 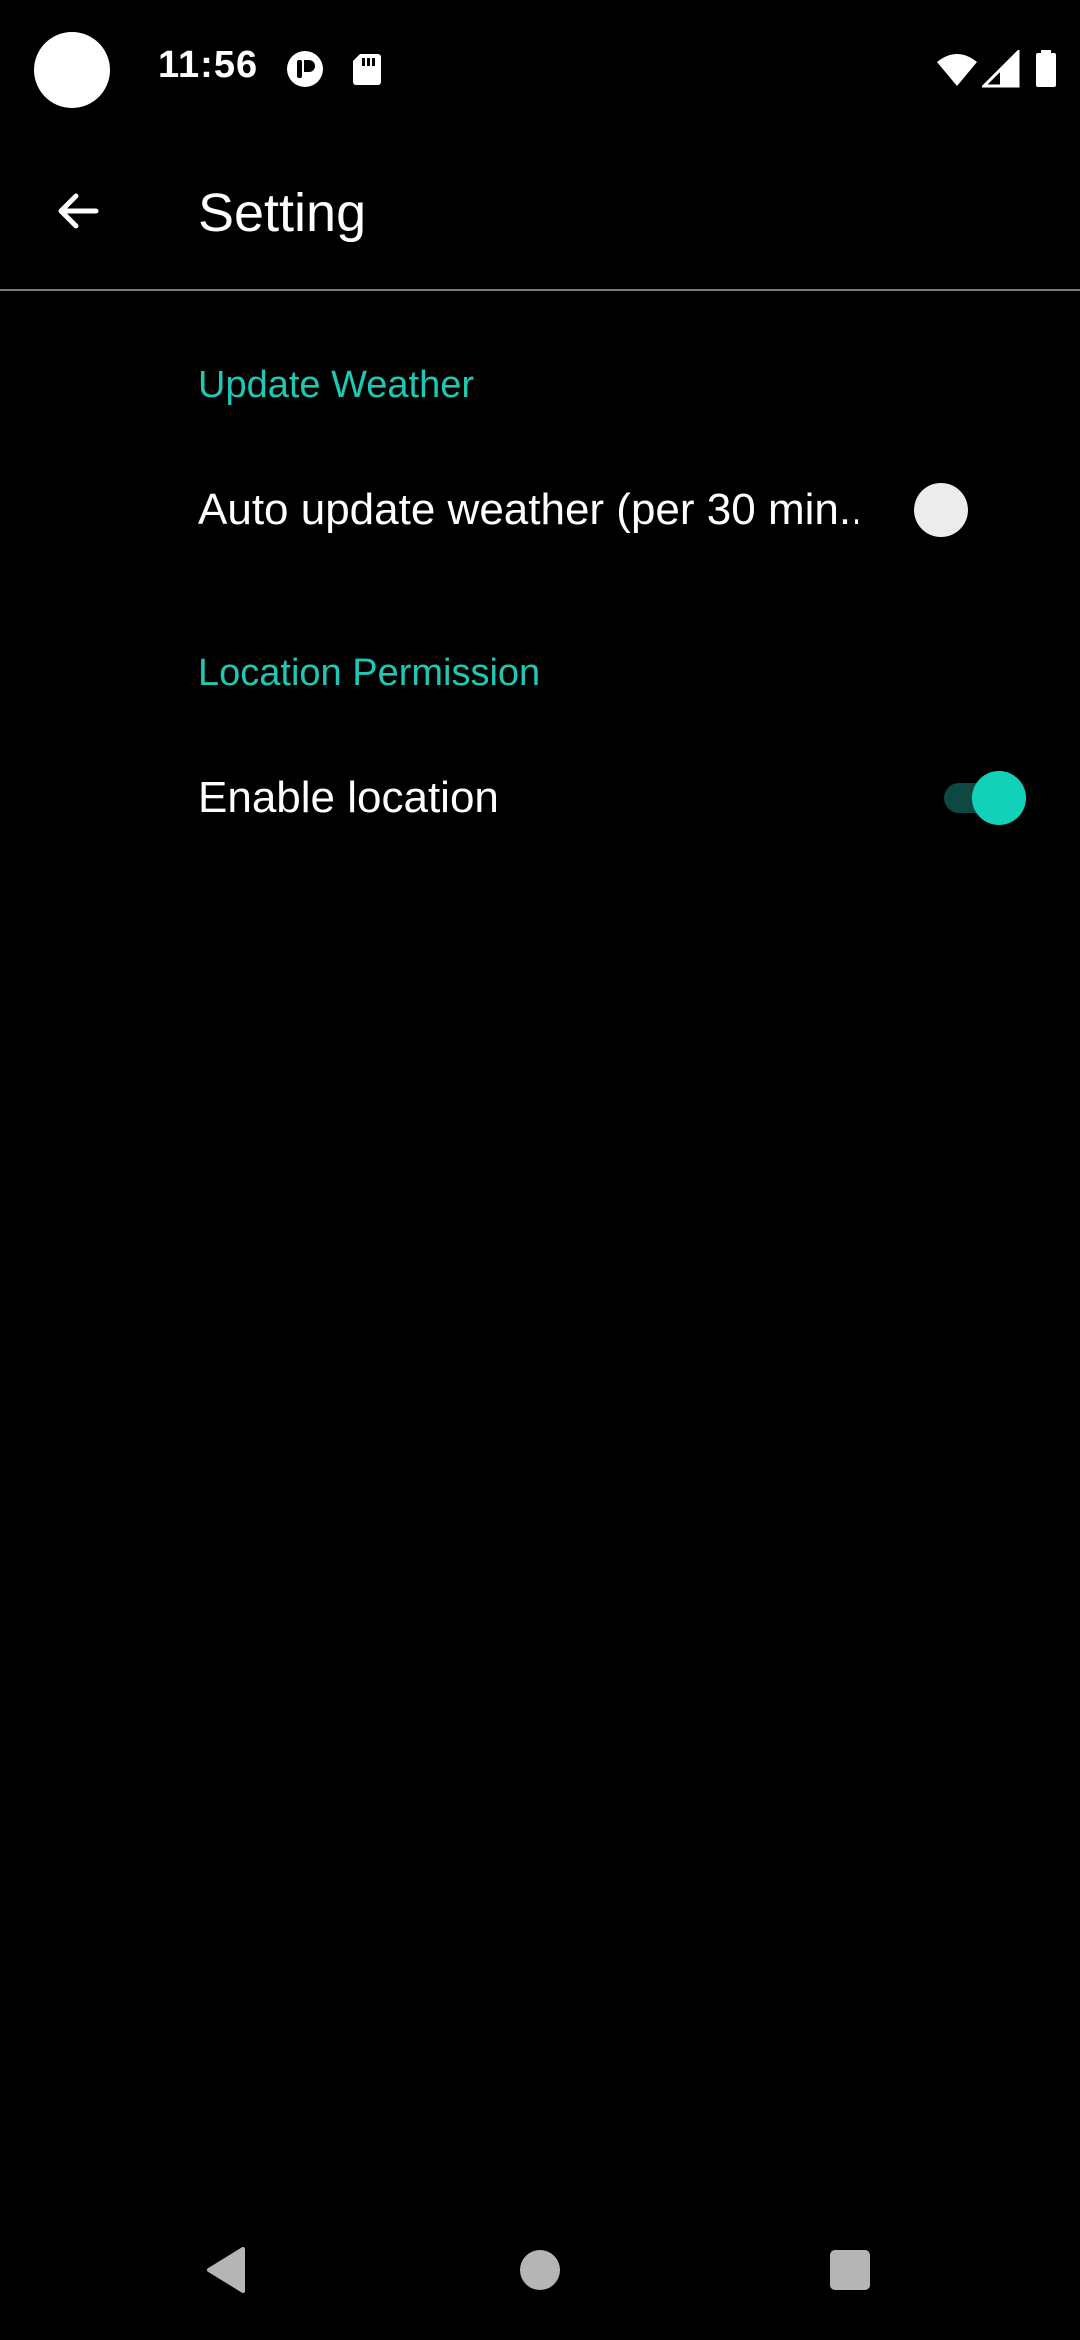 I want to click on home-circle-icon, so click(x=540, y=2270).